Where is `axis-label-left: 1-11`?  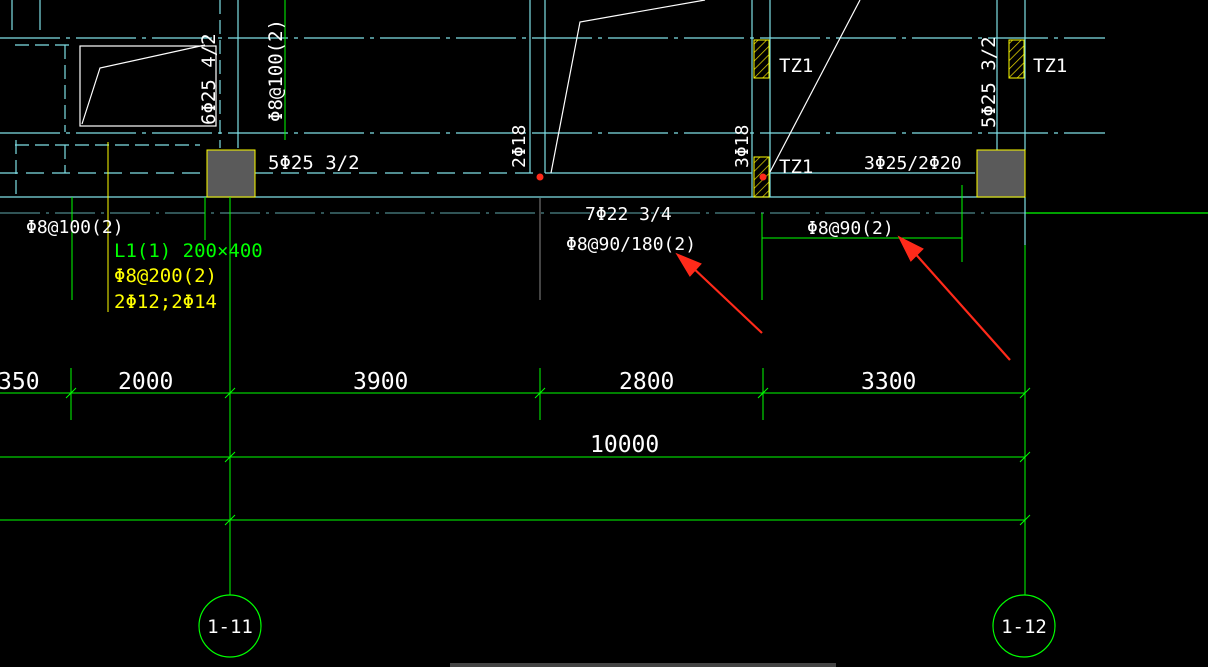
axis-label-left: 1-11 is located at coordinates (230, 627).